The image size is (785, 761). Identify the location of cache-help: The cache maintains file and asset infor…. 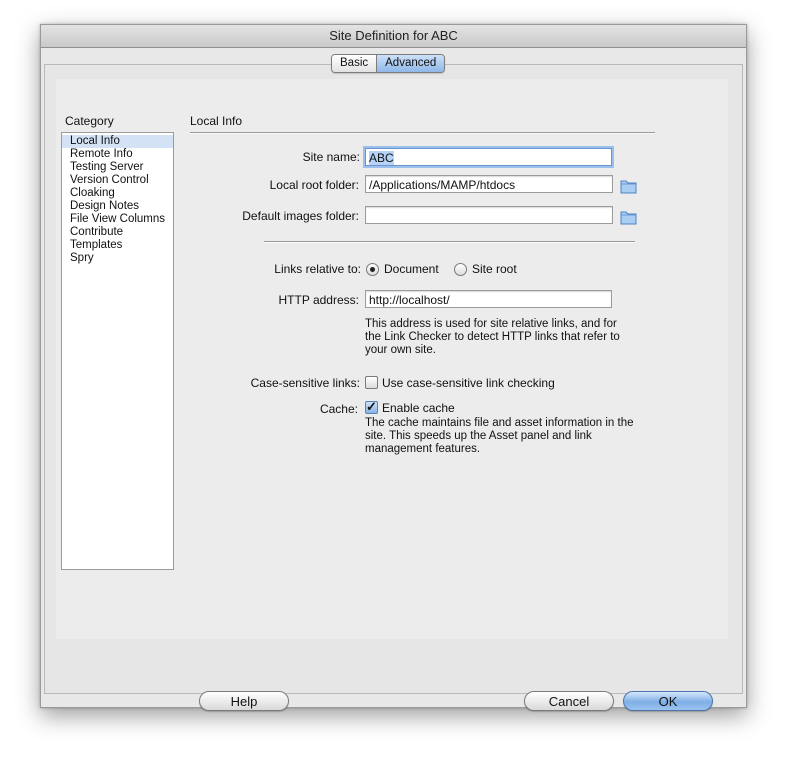
(499, 436).